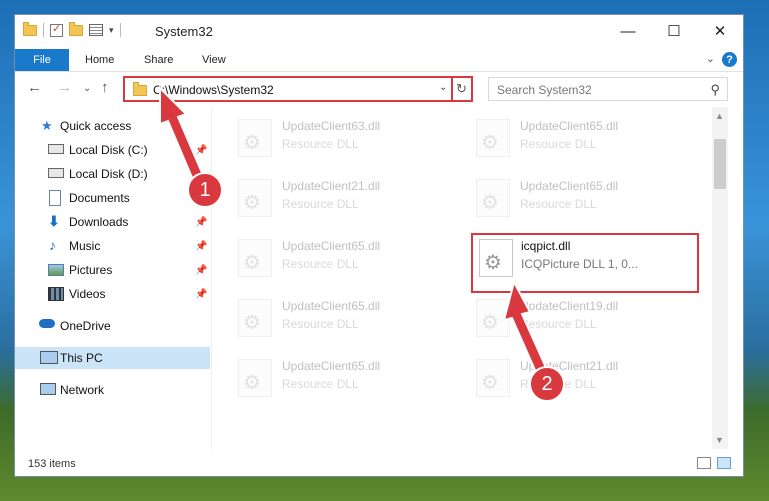 Image resolution: width=769 pixels, height=501 pixels. Describe the element at coordinates (608, 89) in the screenshot. I see `search-box: Search System32 ⚲` at that location.